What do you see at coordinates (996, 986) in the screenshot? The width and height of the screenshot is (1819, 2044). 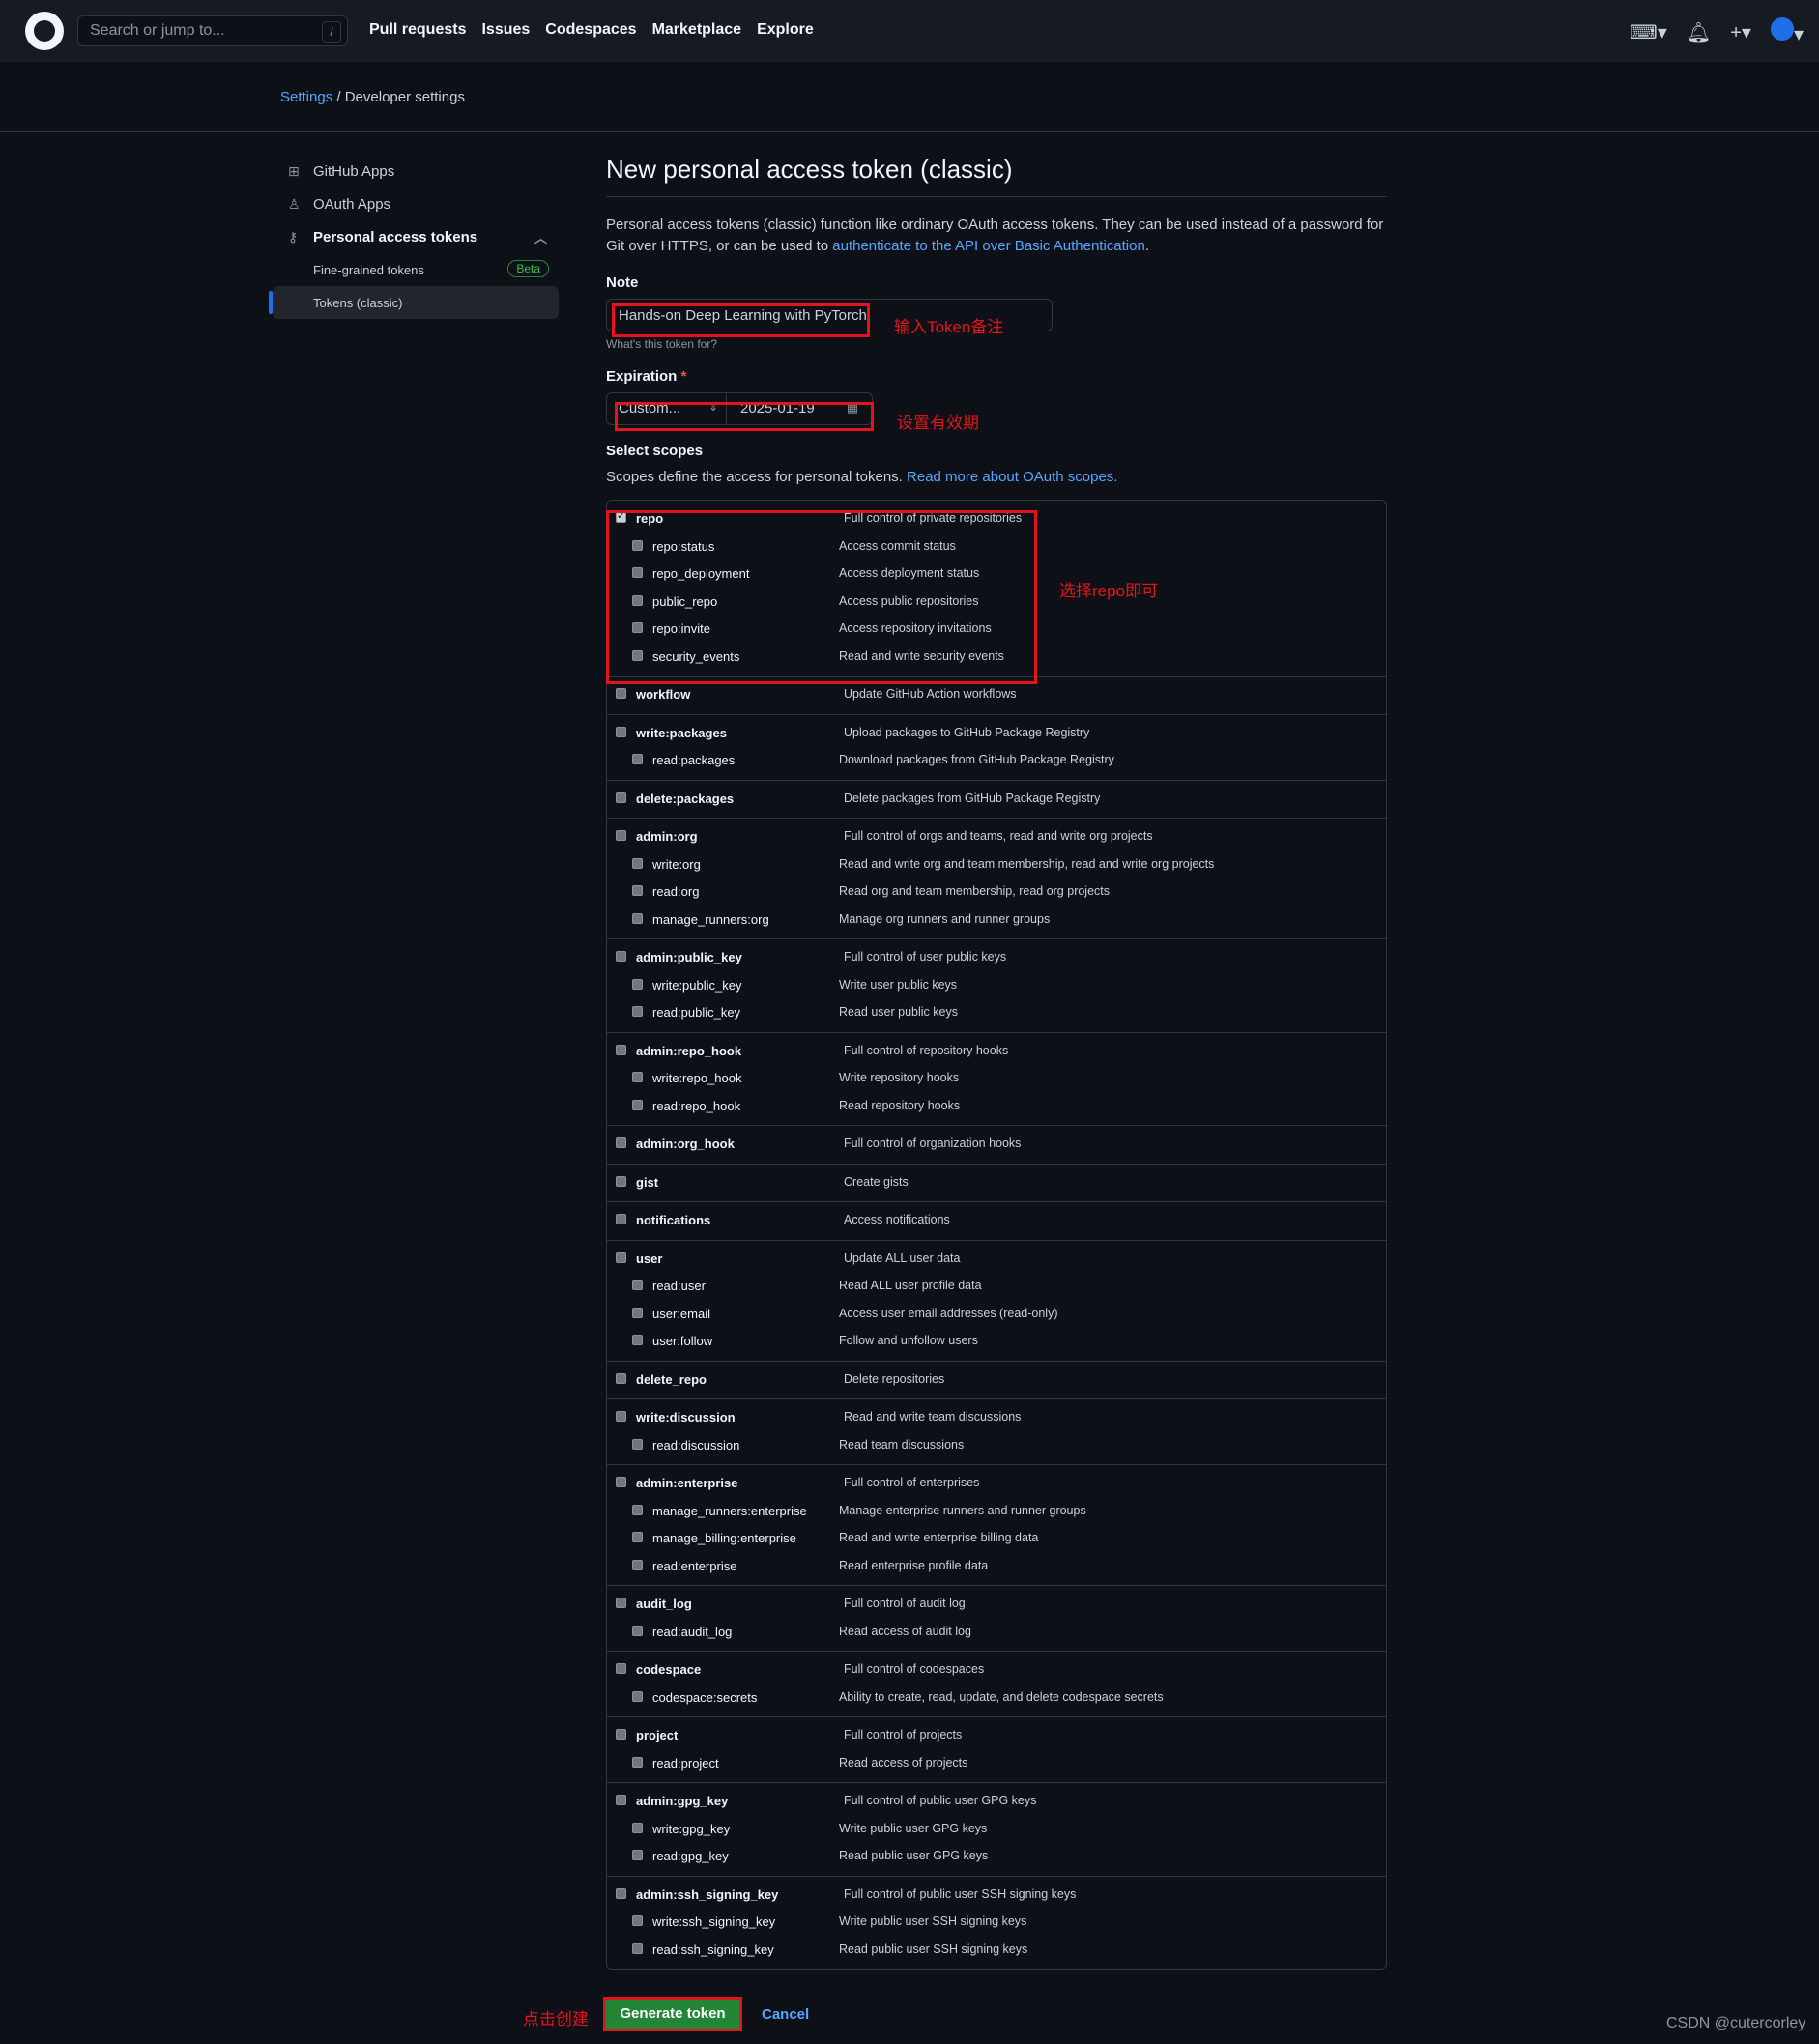 I see `scope-row: write:public_key Write user public keys` at bounding box center [996, 986].